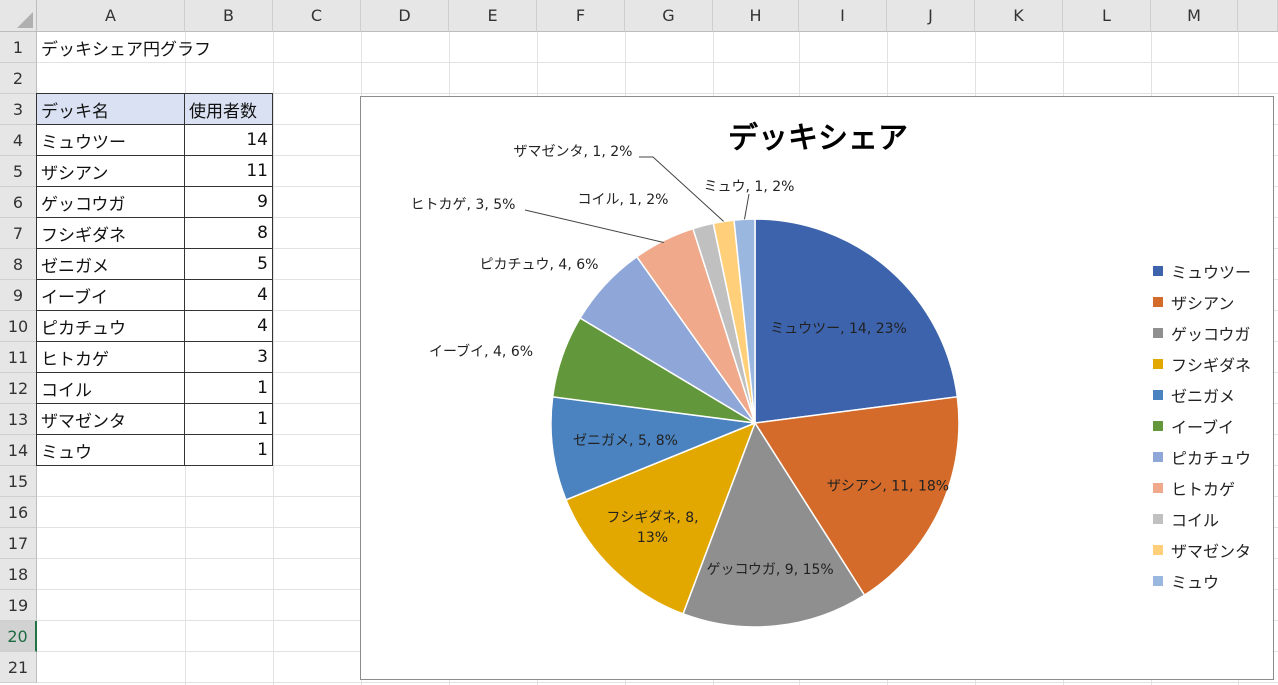  What do you see at coordinates (493, 16) in the screenshot?
I see `column-header-e: E` at bounding box center [493, 16].